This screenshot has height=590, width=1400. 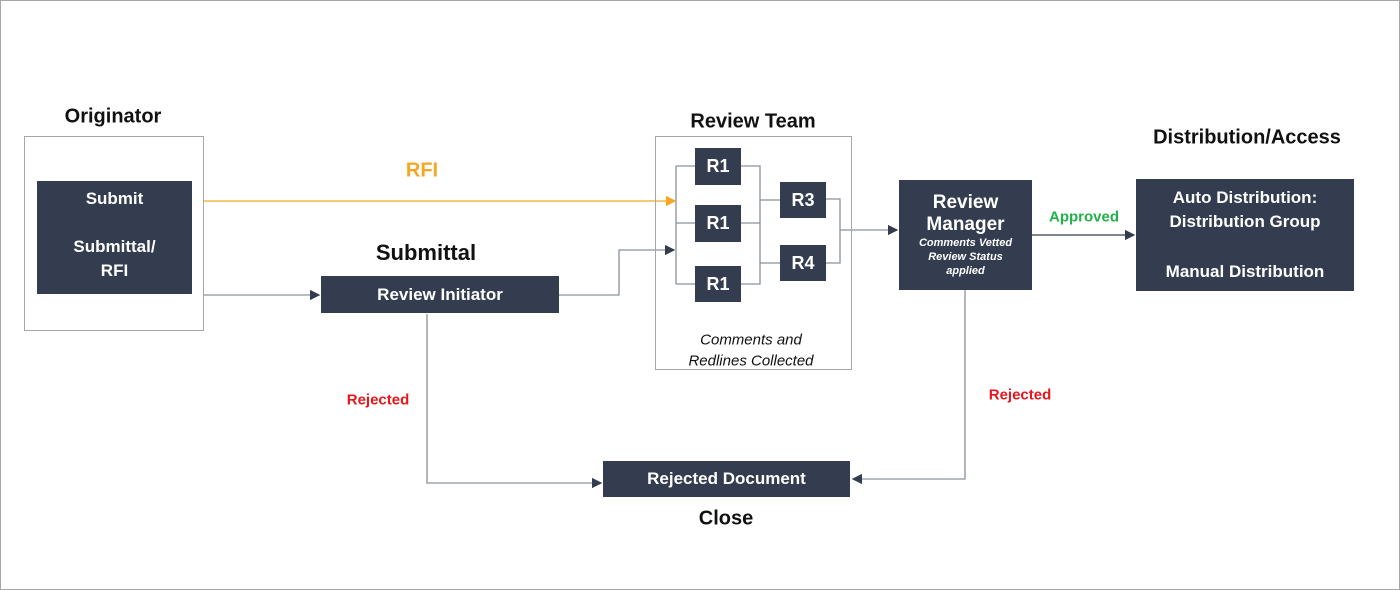 What do you see at coordinates (440, 294) in the screenshot?
I see `review-initiator-box: Review Initiator` at bounding box center [440, 294].